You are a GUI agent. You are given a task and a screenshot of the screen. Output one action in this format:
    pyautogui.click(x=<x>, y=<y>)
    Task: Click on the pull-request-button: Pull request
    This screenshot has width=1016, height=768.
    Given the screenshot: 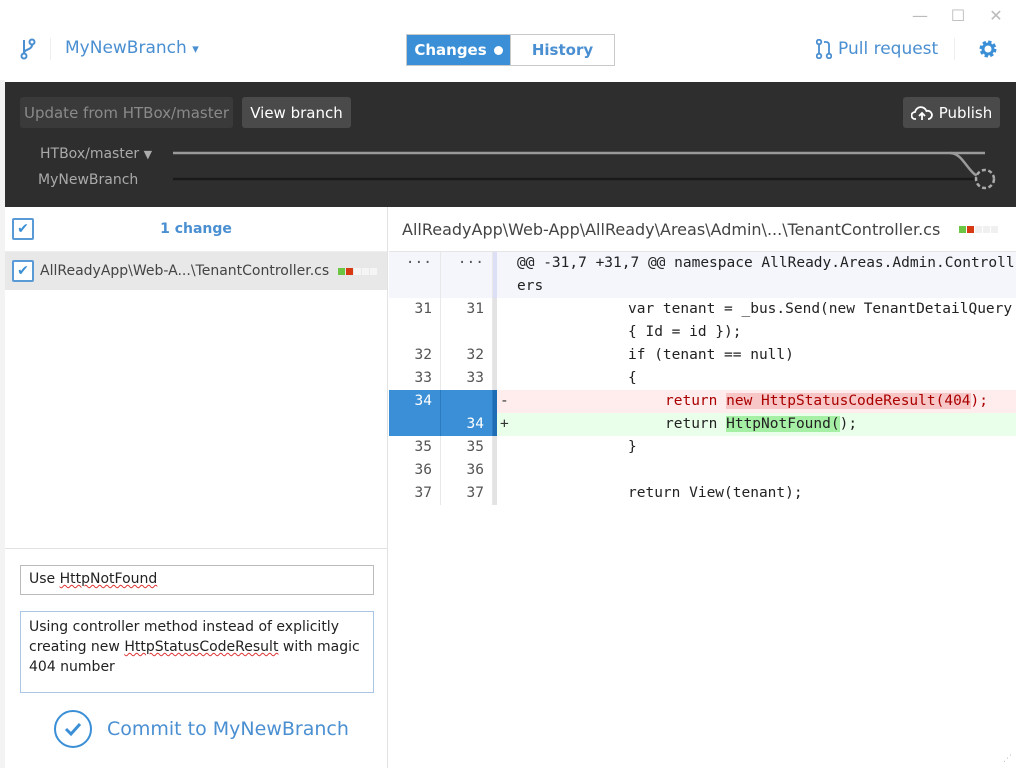 What is the action you would take?
    pyautogui.click(x=877, y=49)
    